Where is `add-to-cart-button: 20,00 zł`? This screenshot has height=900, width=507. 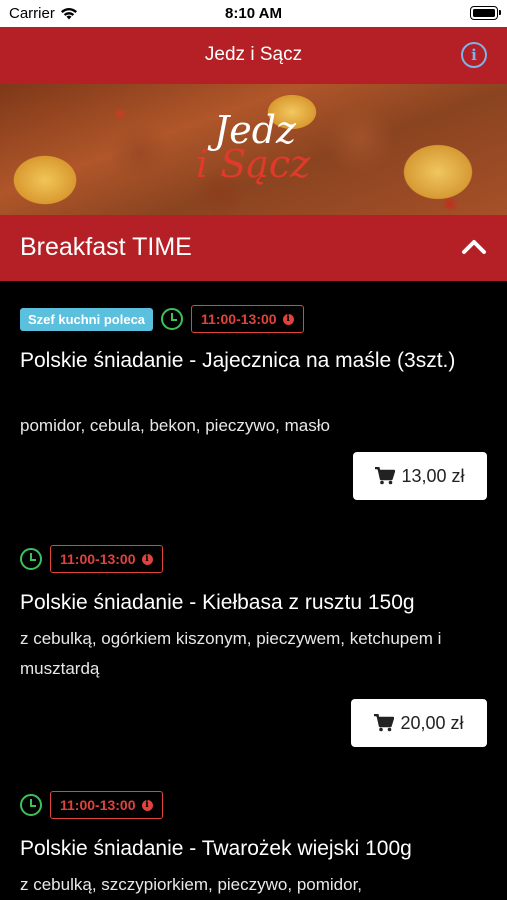
add-to-cart-button: 20,00 zł is located at coordinates (419, 723).